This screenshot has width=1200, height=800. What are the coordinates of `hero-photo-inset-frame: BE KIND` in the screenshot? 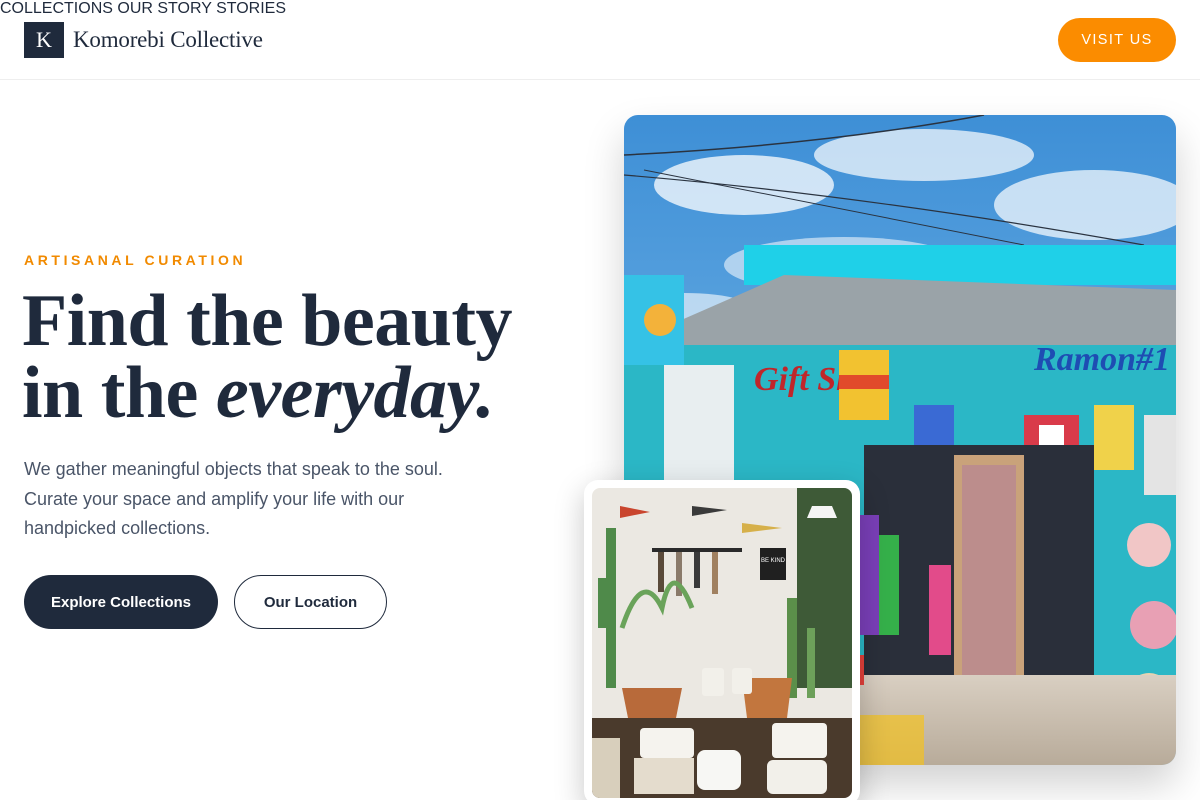 It's located at (722, 640).